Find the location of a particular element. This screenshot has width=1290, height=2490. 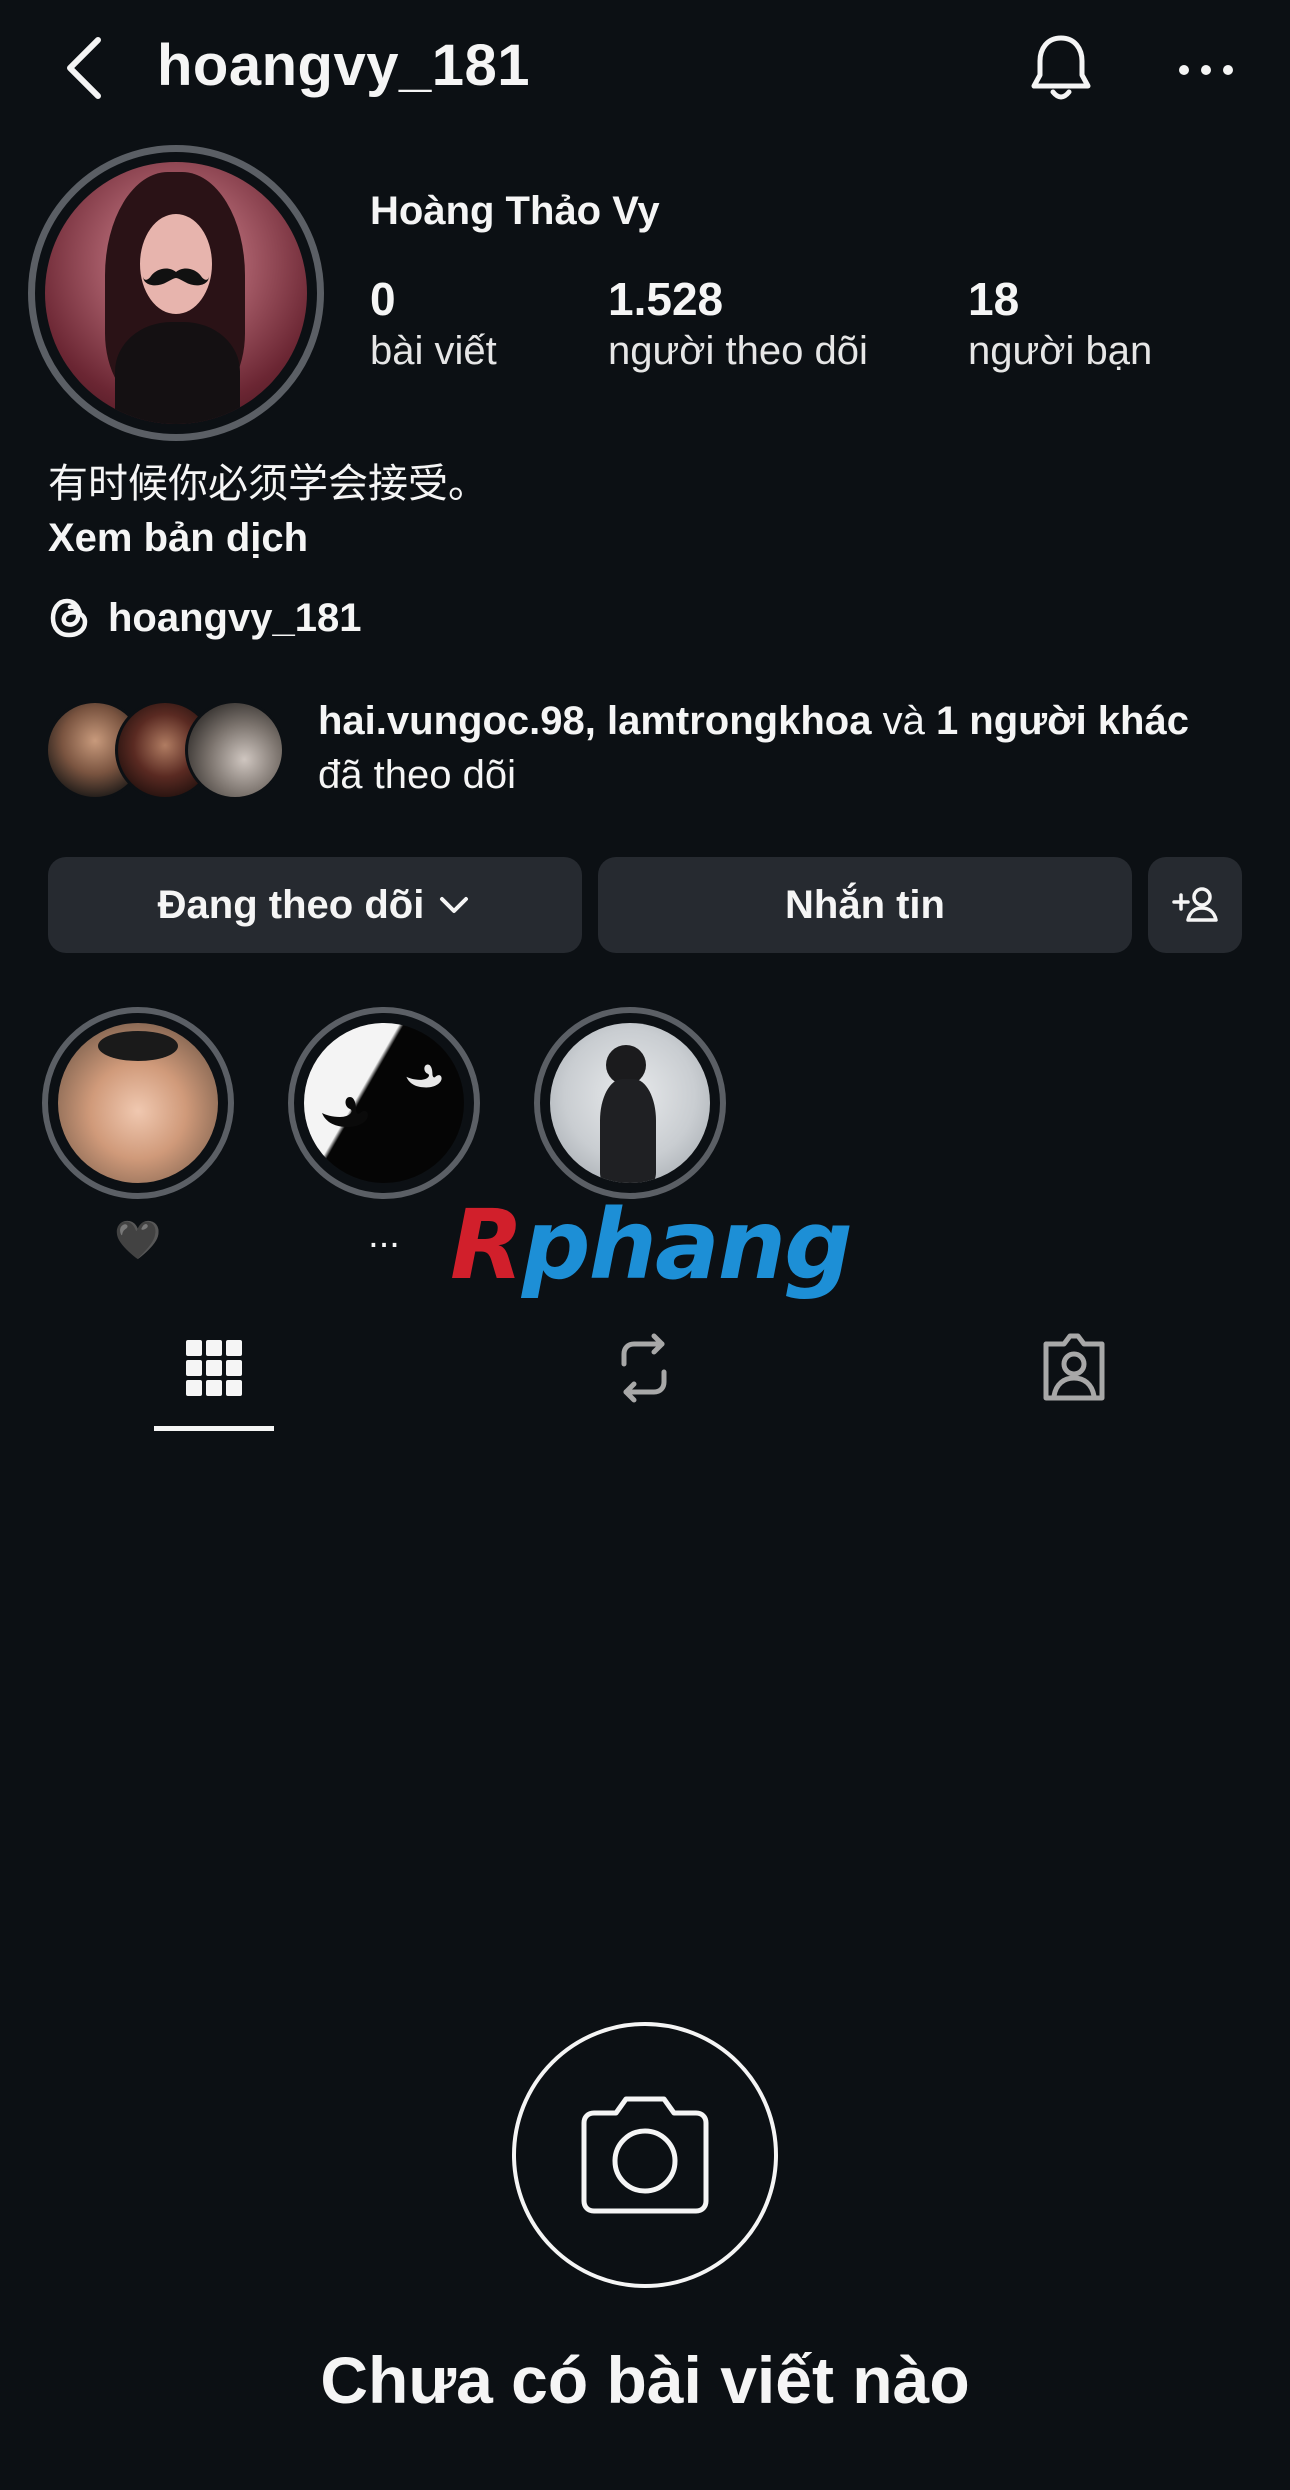

highlight-1-ring is located at coordinates (138, 1103).